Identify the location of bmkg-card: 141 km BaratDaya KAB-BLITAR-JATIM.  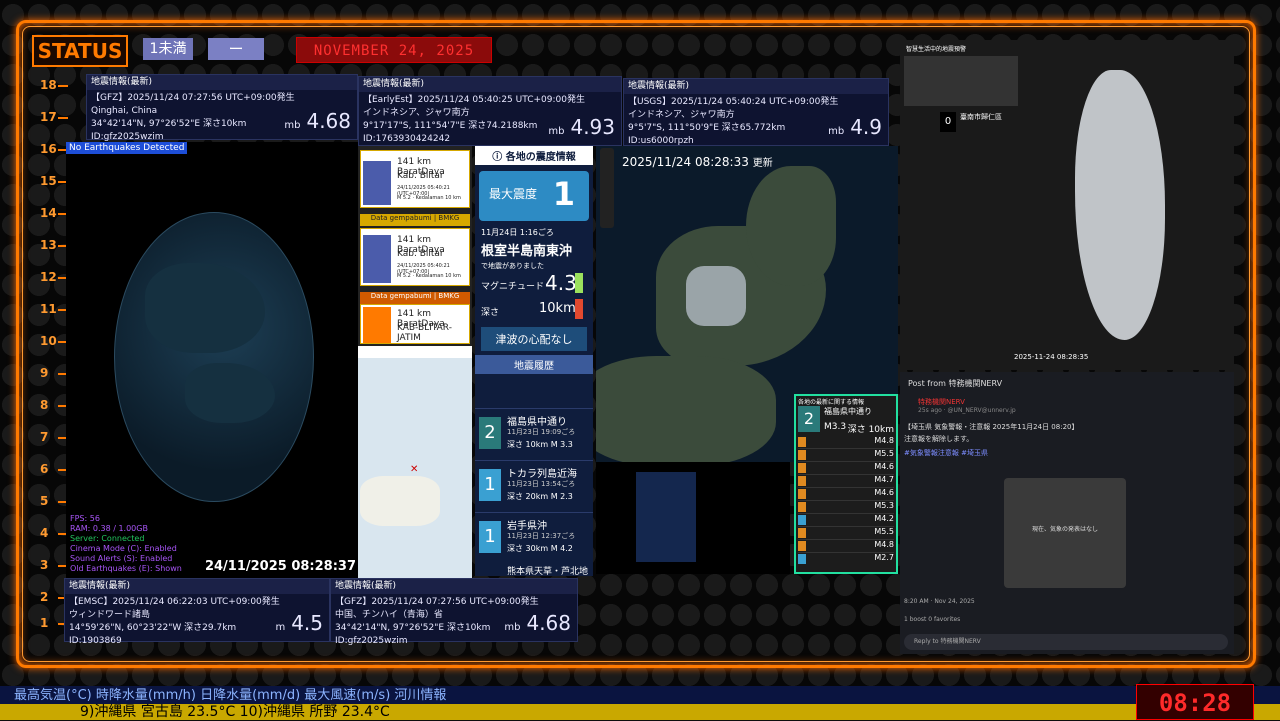
(415, 324).